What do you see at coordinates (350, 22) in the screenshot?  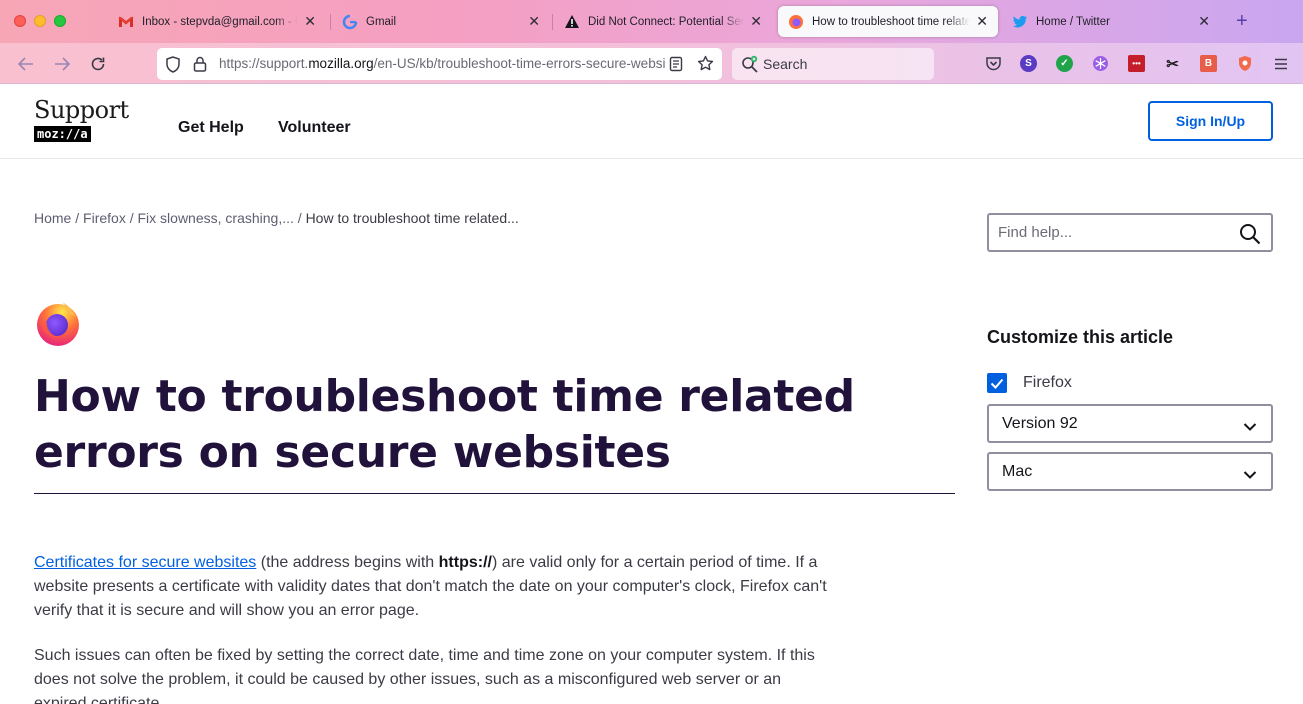 I see `google-icon` at bounding box center [350, 22].